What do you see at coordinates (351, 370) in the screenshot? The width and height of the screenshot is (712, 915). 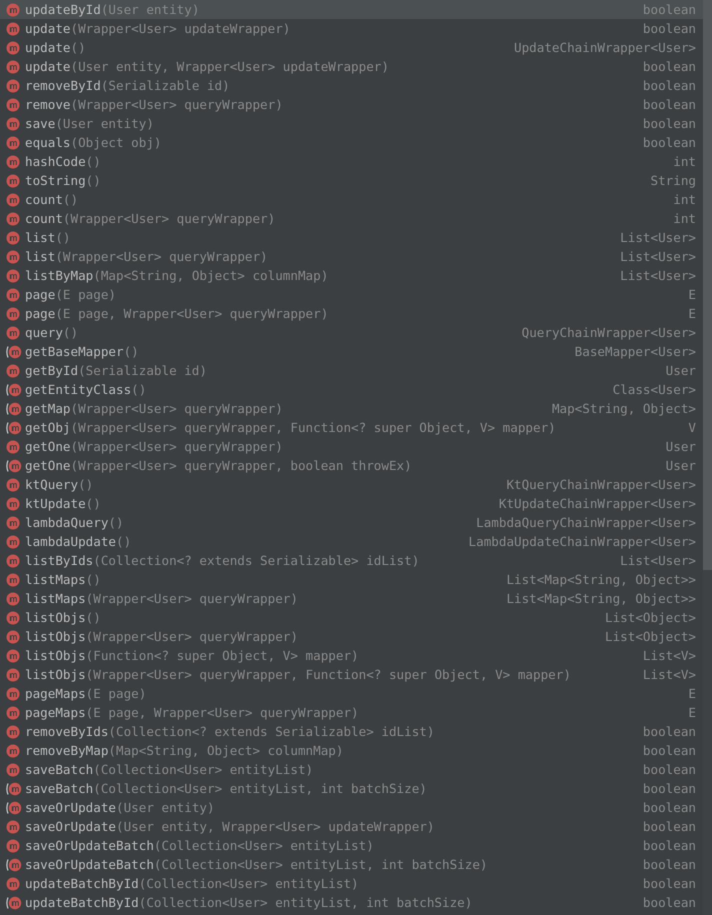 I see `completion-item: getById(Serializable id) User` at bounding box center [351, 370].